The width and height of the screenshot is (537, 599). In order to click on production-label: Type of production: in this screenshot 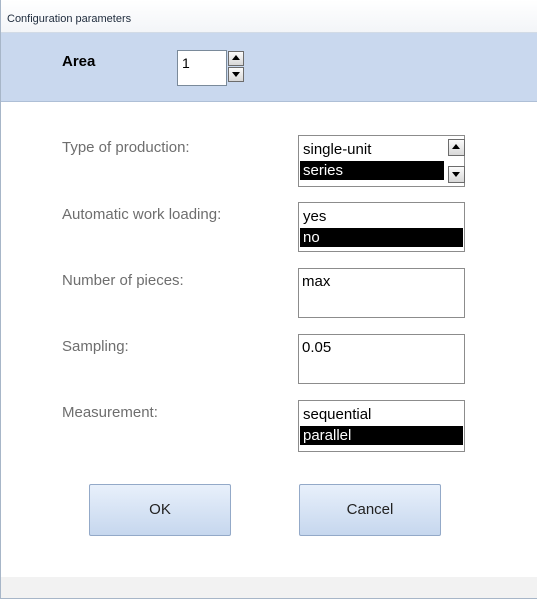, I will do `click(126, 147)`.